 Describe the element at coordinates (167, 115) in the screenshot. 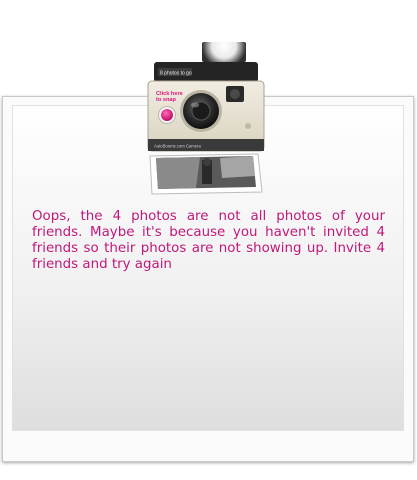

I see `shutter-button-icon` at that location.